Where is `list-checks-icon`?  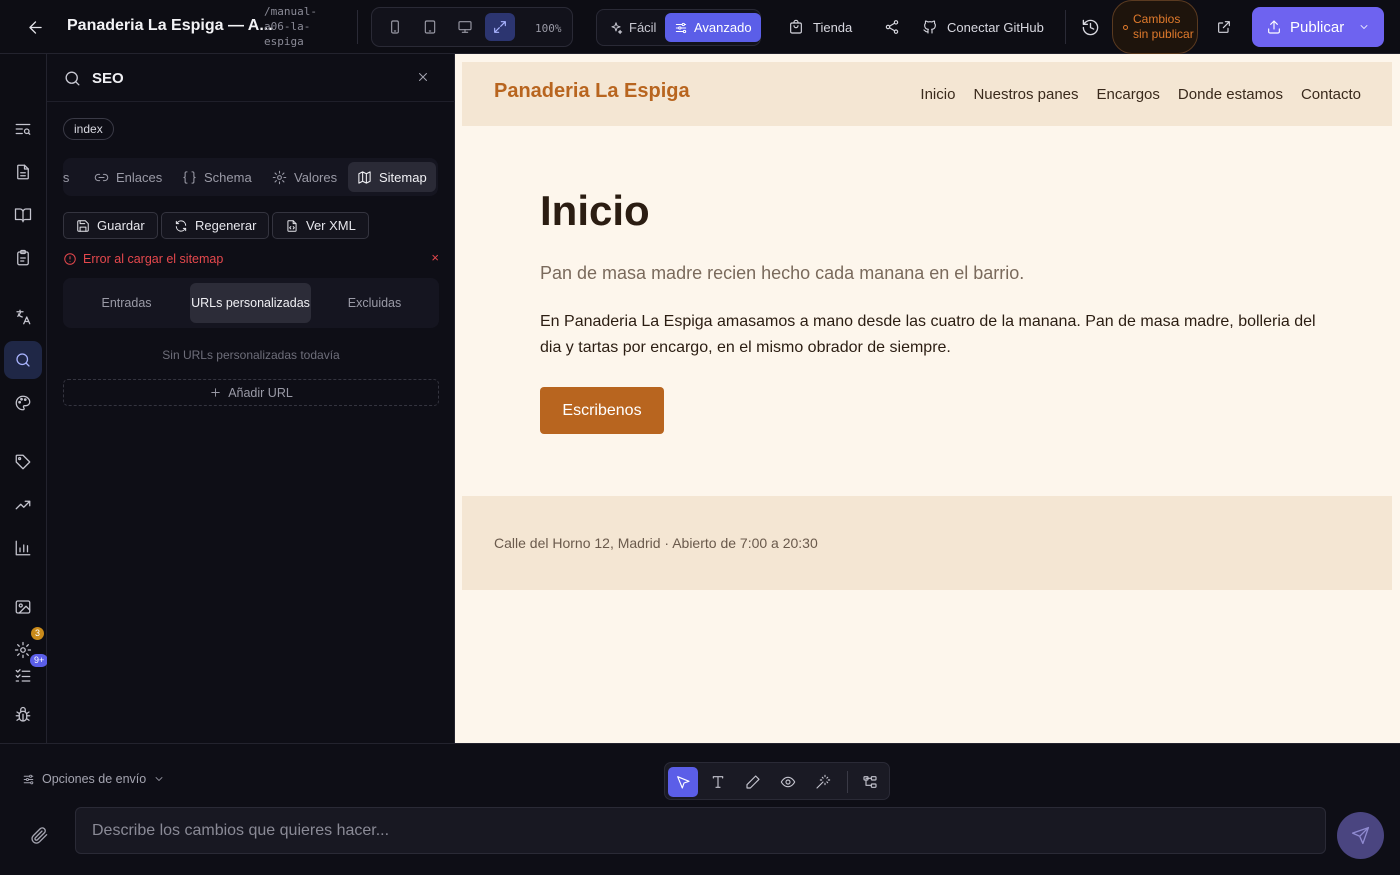 list-checks-icon is located at coordinates (23, 675).